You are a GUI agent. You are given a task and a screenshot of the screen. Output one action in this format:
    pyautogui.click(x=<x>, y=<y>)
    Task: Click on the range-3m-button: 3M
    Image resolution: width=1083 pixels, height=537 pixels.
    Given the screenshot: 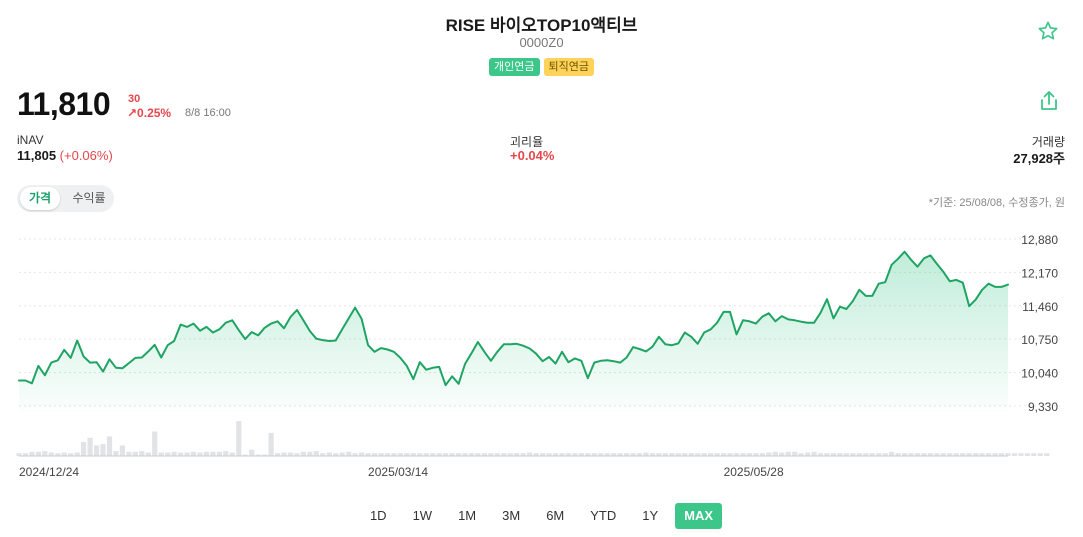 What is the action you would take?
    pyautogui.click(x=511, y=516)
    